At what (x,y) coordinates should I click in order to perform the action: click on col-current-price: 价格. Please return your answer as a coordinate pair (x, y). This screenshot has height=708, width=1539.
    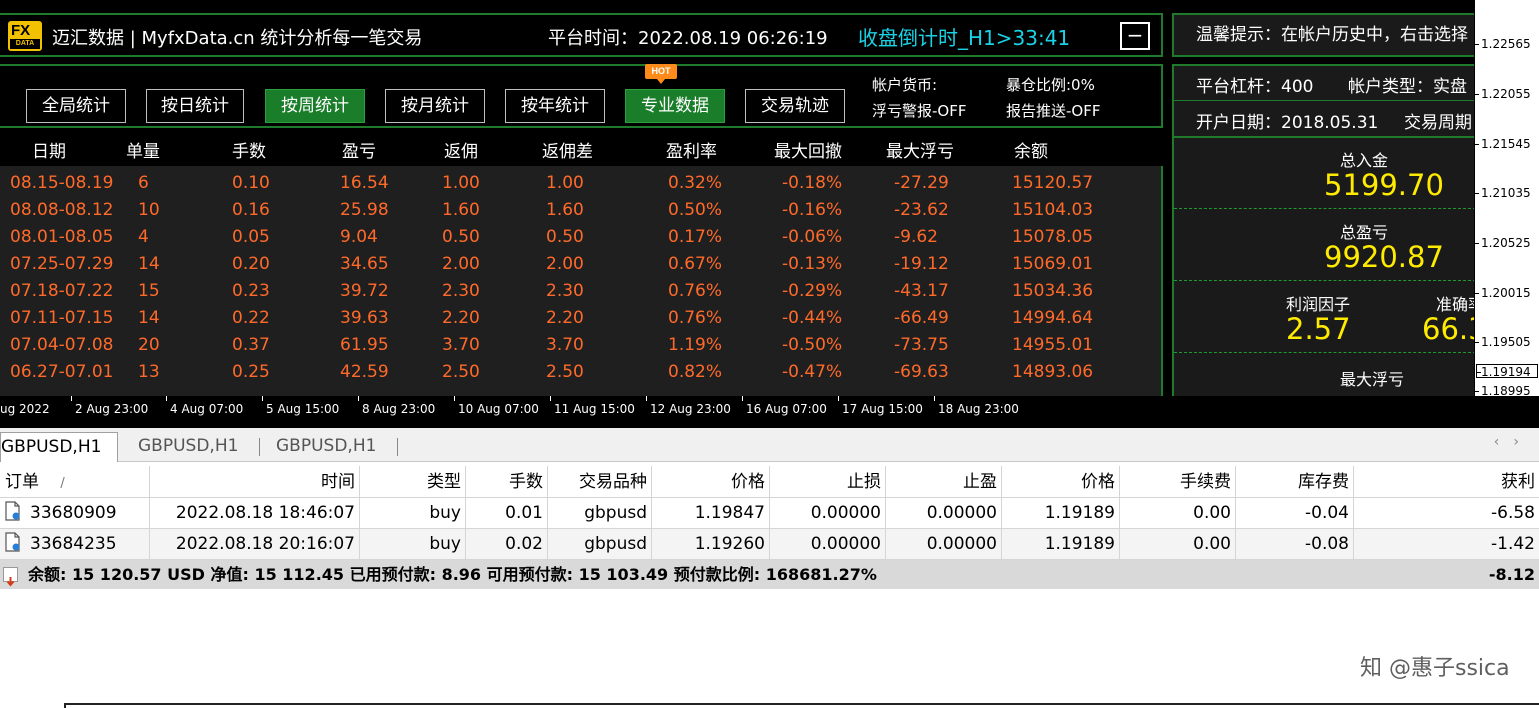
    Looking at the image, I should click on (1061, 482).